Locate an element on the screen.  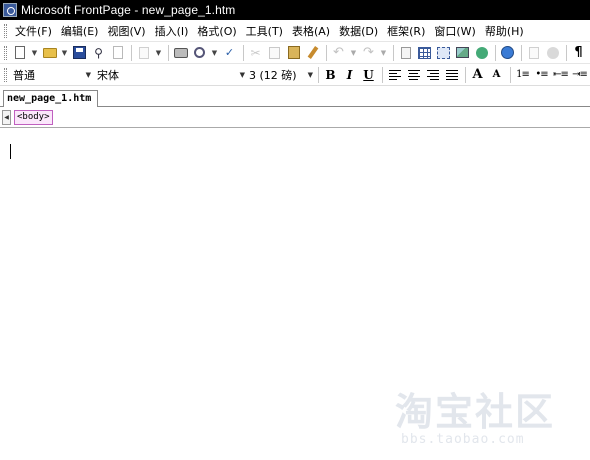
body-tag-button: <body> is located at coordinates (33, 117).